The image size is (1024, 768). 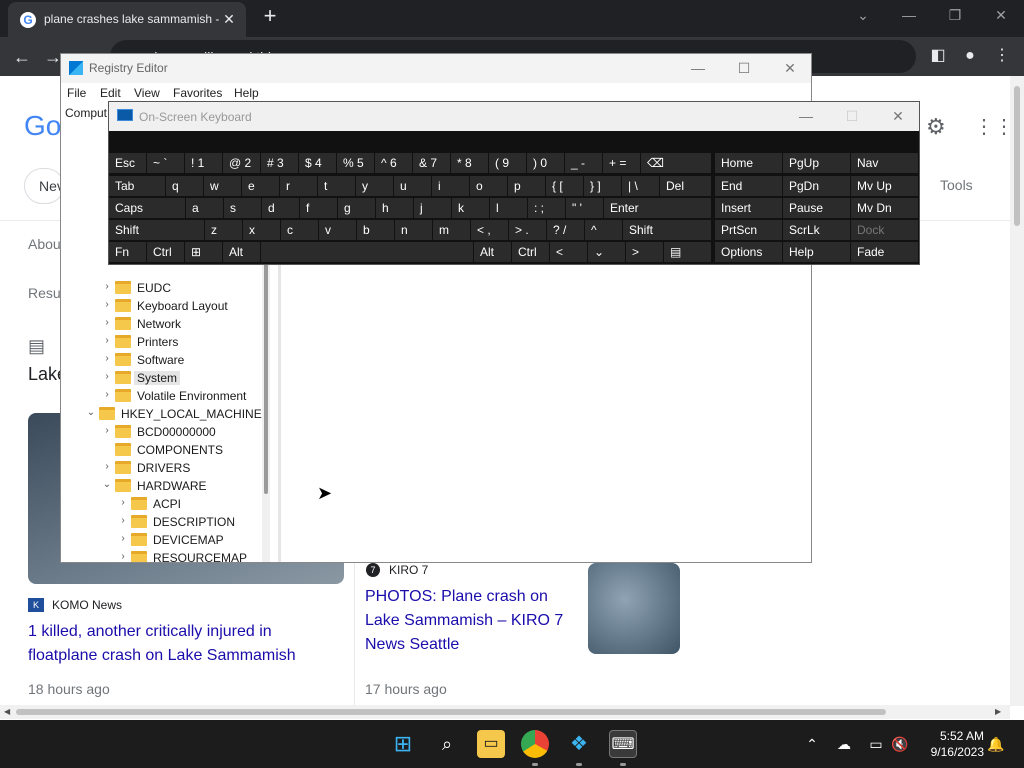 I want to click on key-symbol: < ,, so click(x=489, y=230).